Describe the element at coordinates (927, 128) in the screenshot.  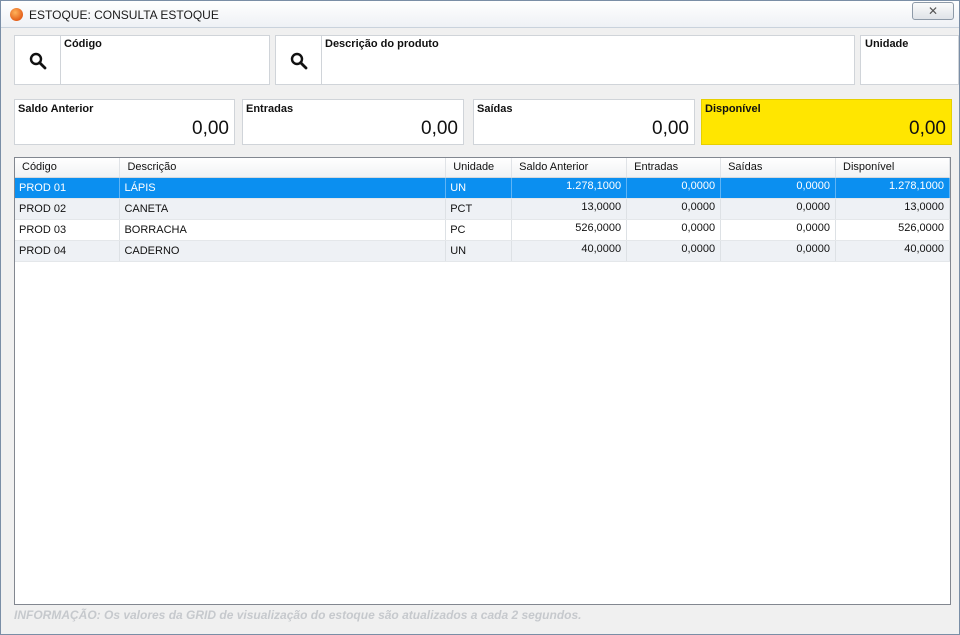
I see `disponivel-value: 0,00` at that location.